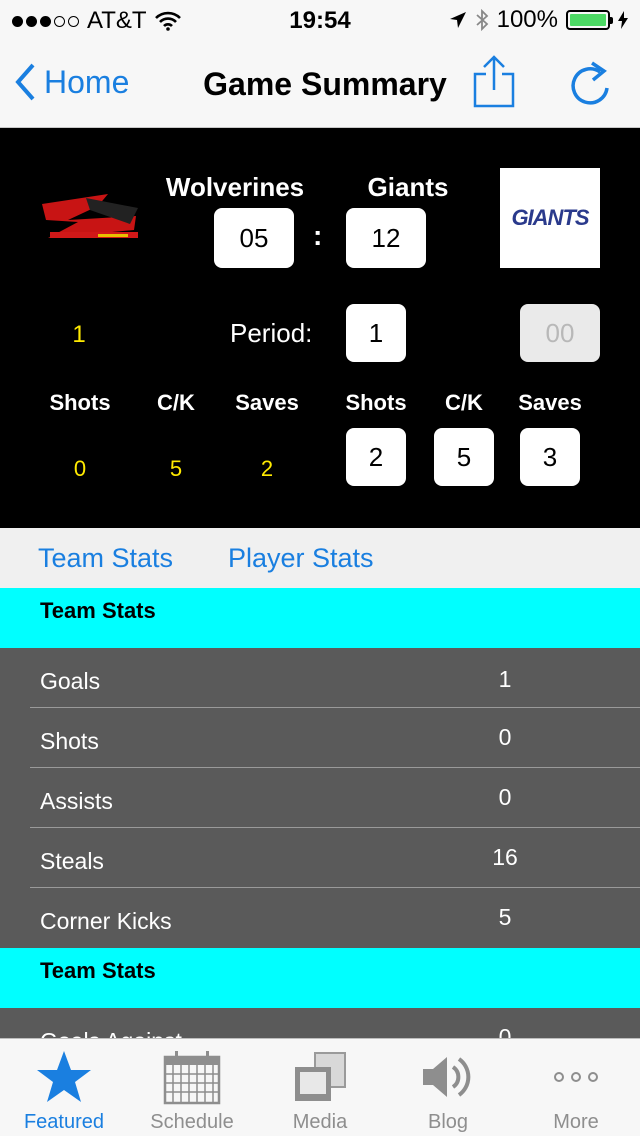 Image resolution: width=640 pixels, height=1136 pixels. Describe the element at coordinates (64, 1076) in the screenshot. I see `star-icon` at that location.